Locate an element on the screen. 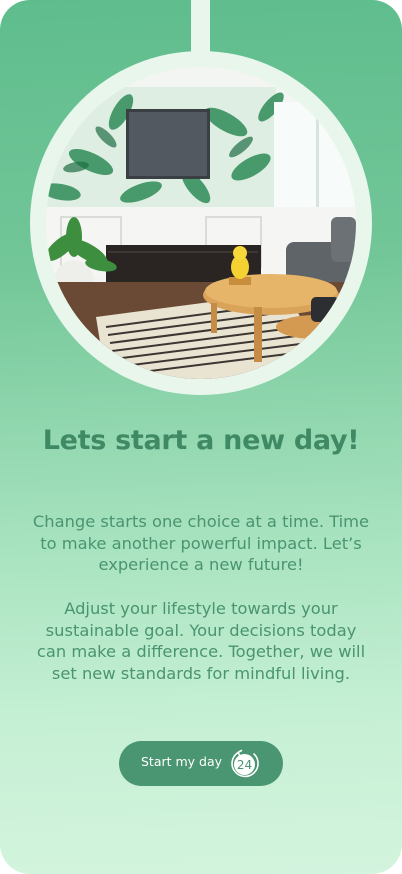  start-my-day-label: Start my day is located at coordinates (182, 761).